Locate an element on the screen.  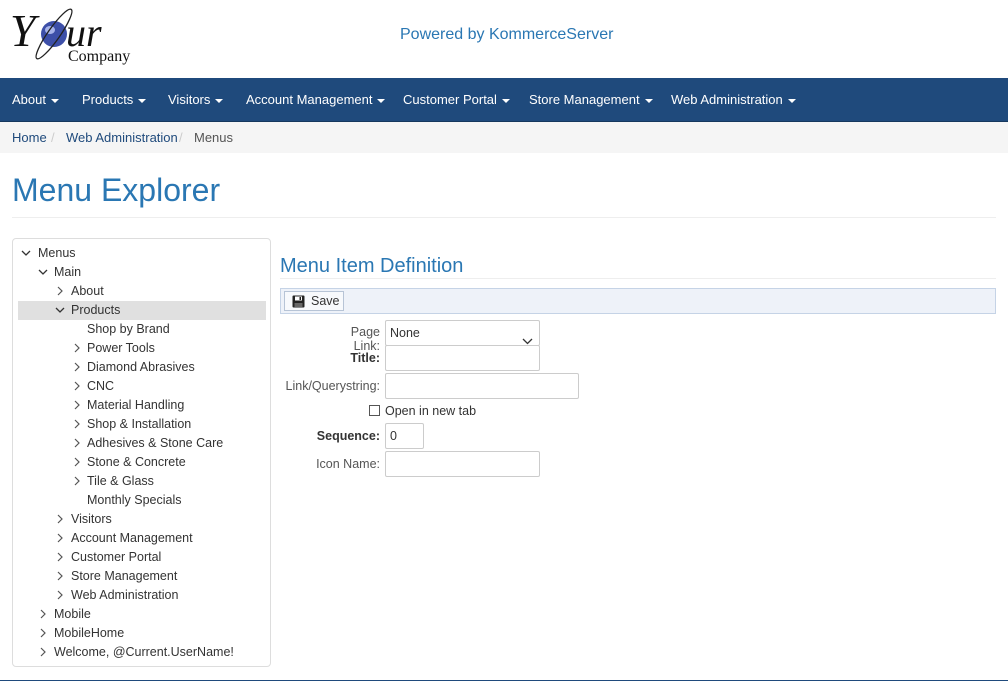
tree-node: Monthly Specials is located at coordinates (142, 500).